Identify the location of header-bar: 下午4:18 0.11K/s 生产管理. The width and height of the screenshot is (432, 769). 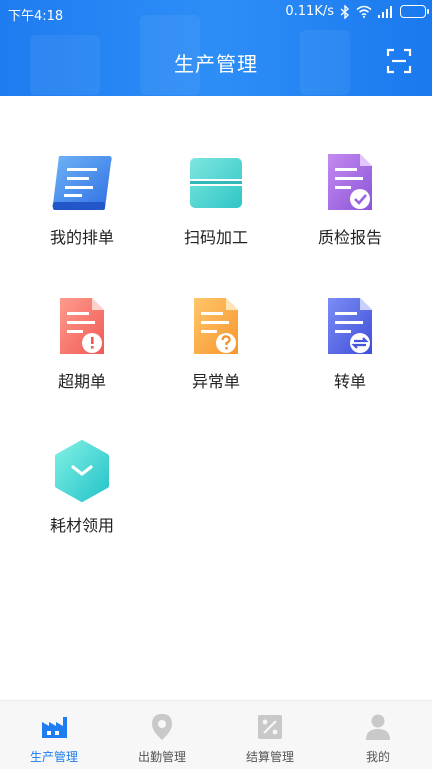
(216, 48).